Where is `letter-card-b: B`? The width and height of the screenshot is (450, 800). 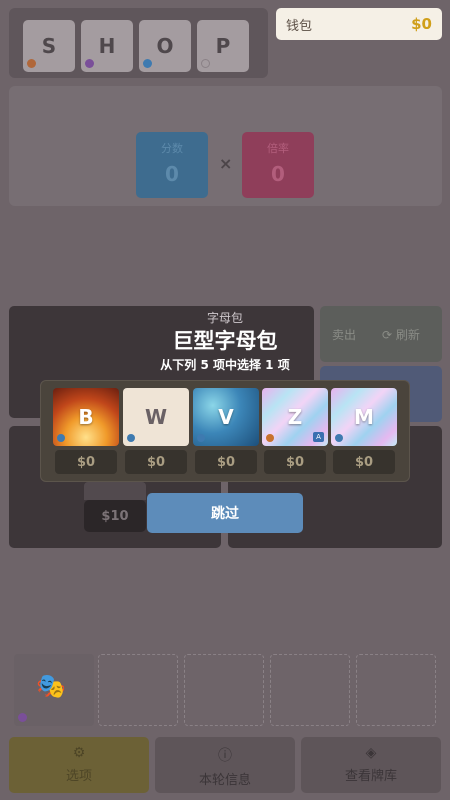
letter-card-b: B is located at coordinates (86, 417).